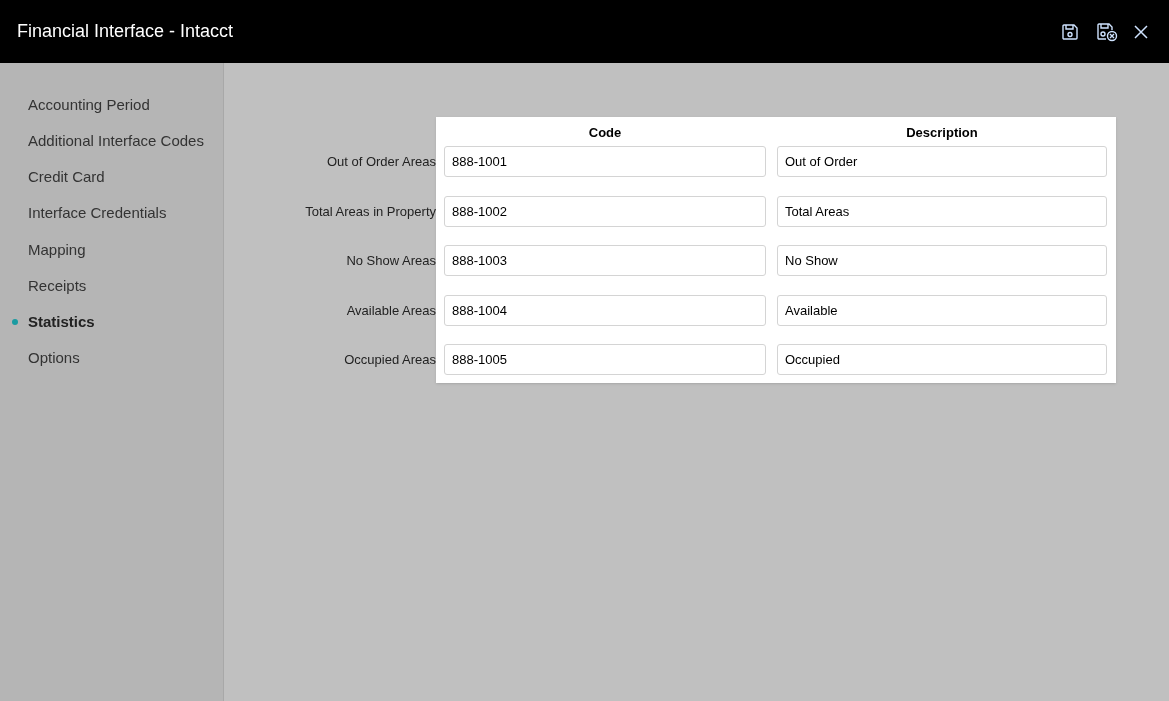 The image size is (1169, 701). What do you see at coordinates (390, 310) in the screenshot?
I see `row-label: Available Areas` at bounding box center [390, 310].